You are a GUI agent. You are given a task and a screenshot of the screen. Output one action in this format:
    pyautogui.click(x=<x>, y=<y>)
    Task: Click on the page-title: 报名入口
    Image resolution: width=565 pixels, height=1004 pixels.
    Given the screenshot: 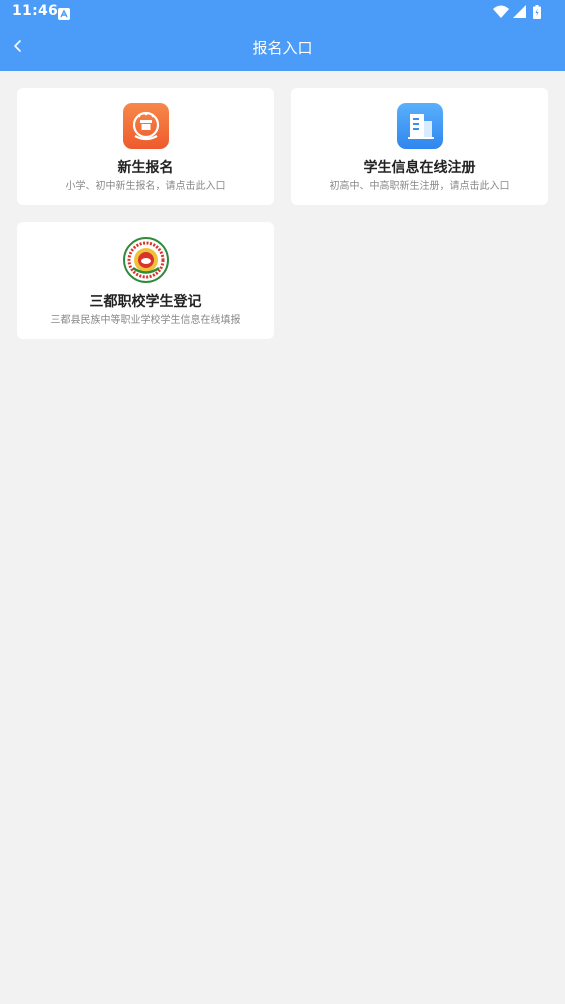 What is the action you would take?
    pyautogui.click(x=282, y=48)
    